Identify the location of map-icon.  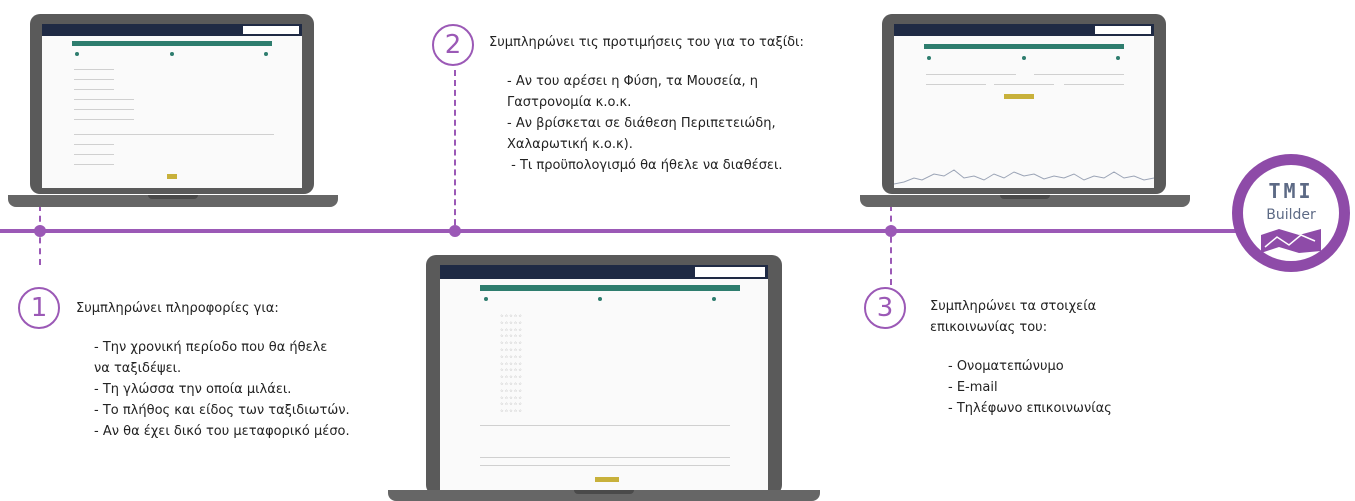
(1291, 241).